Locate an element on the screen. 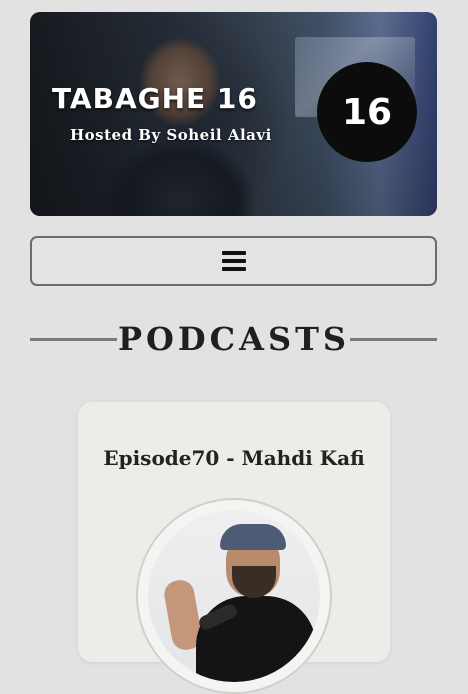 This screenshot has width=468, height=694. guest-avatar is located at coordinates (234, 596).